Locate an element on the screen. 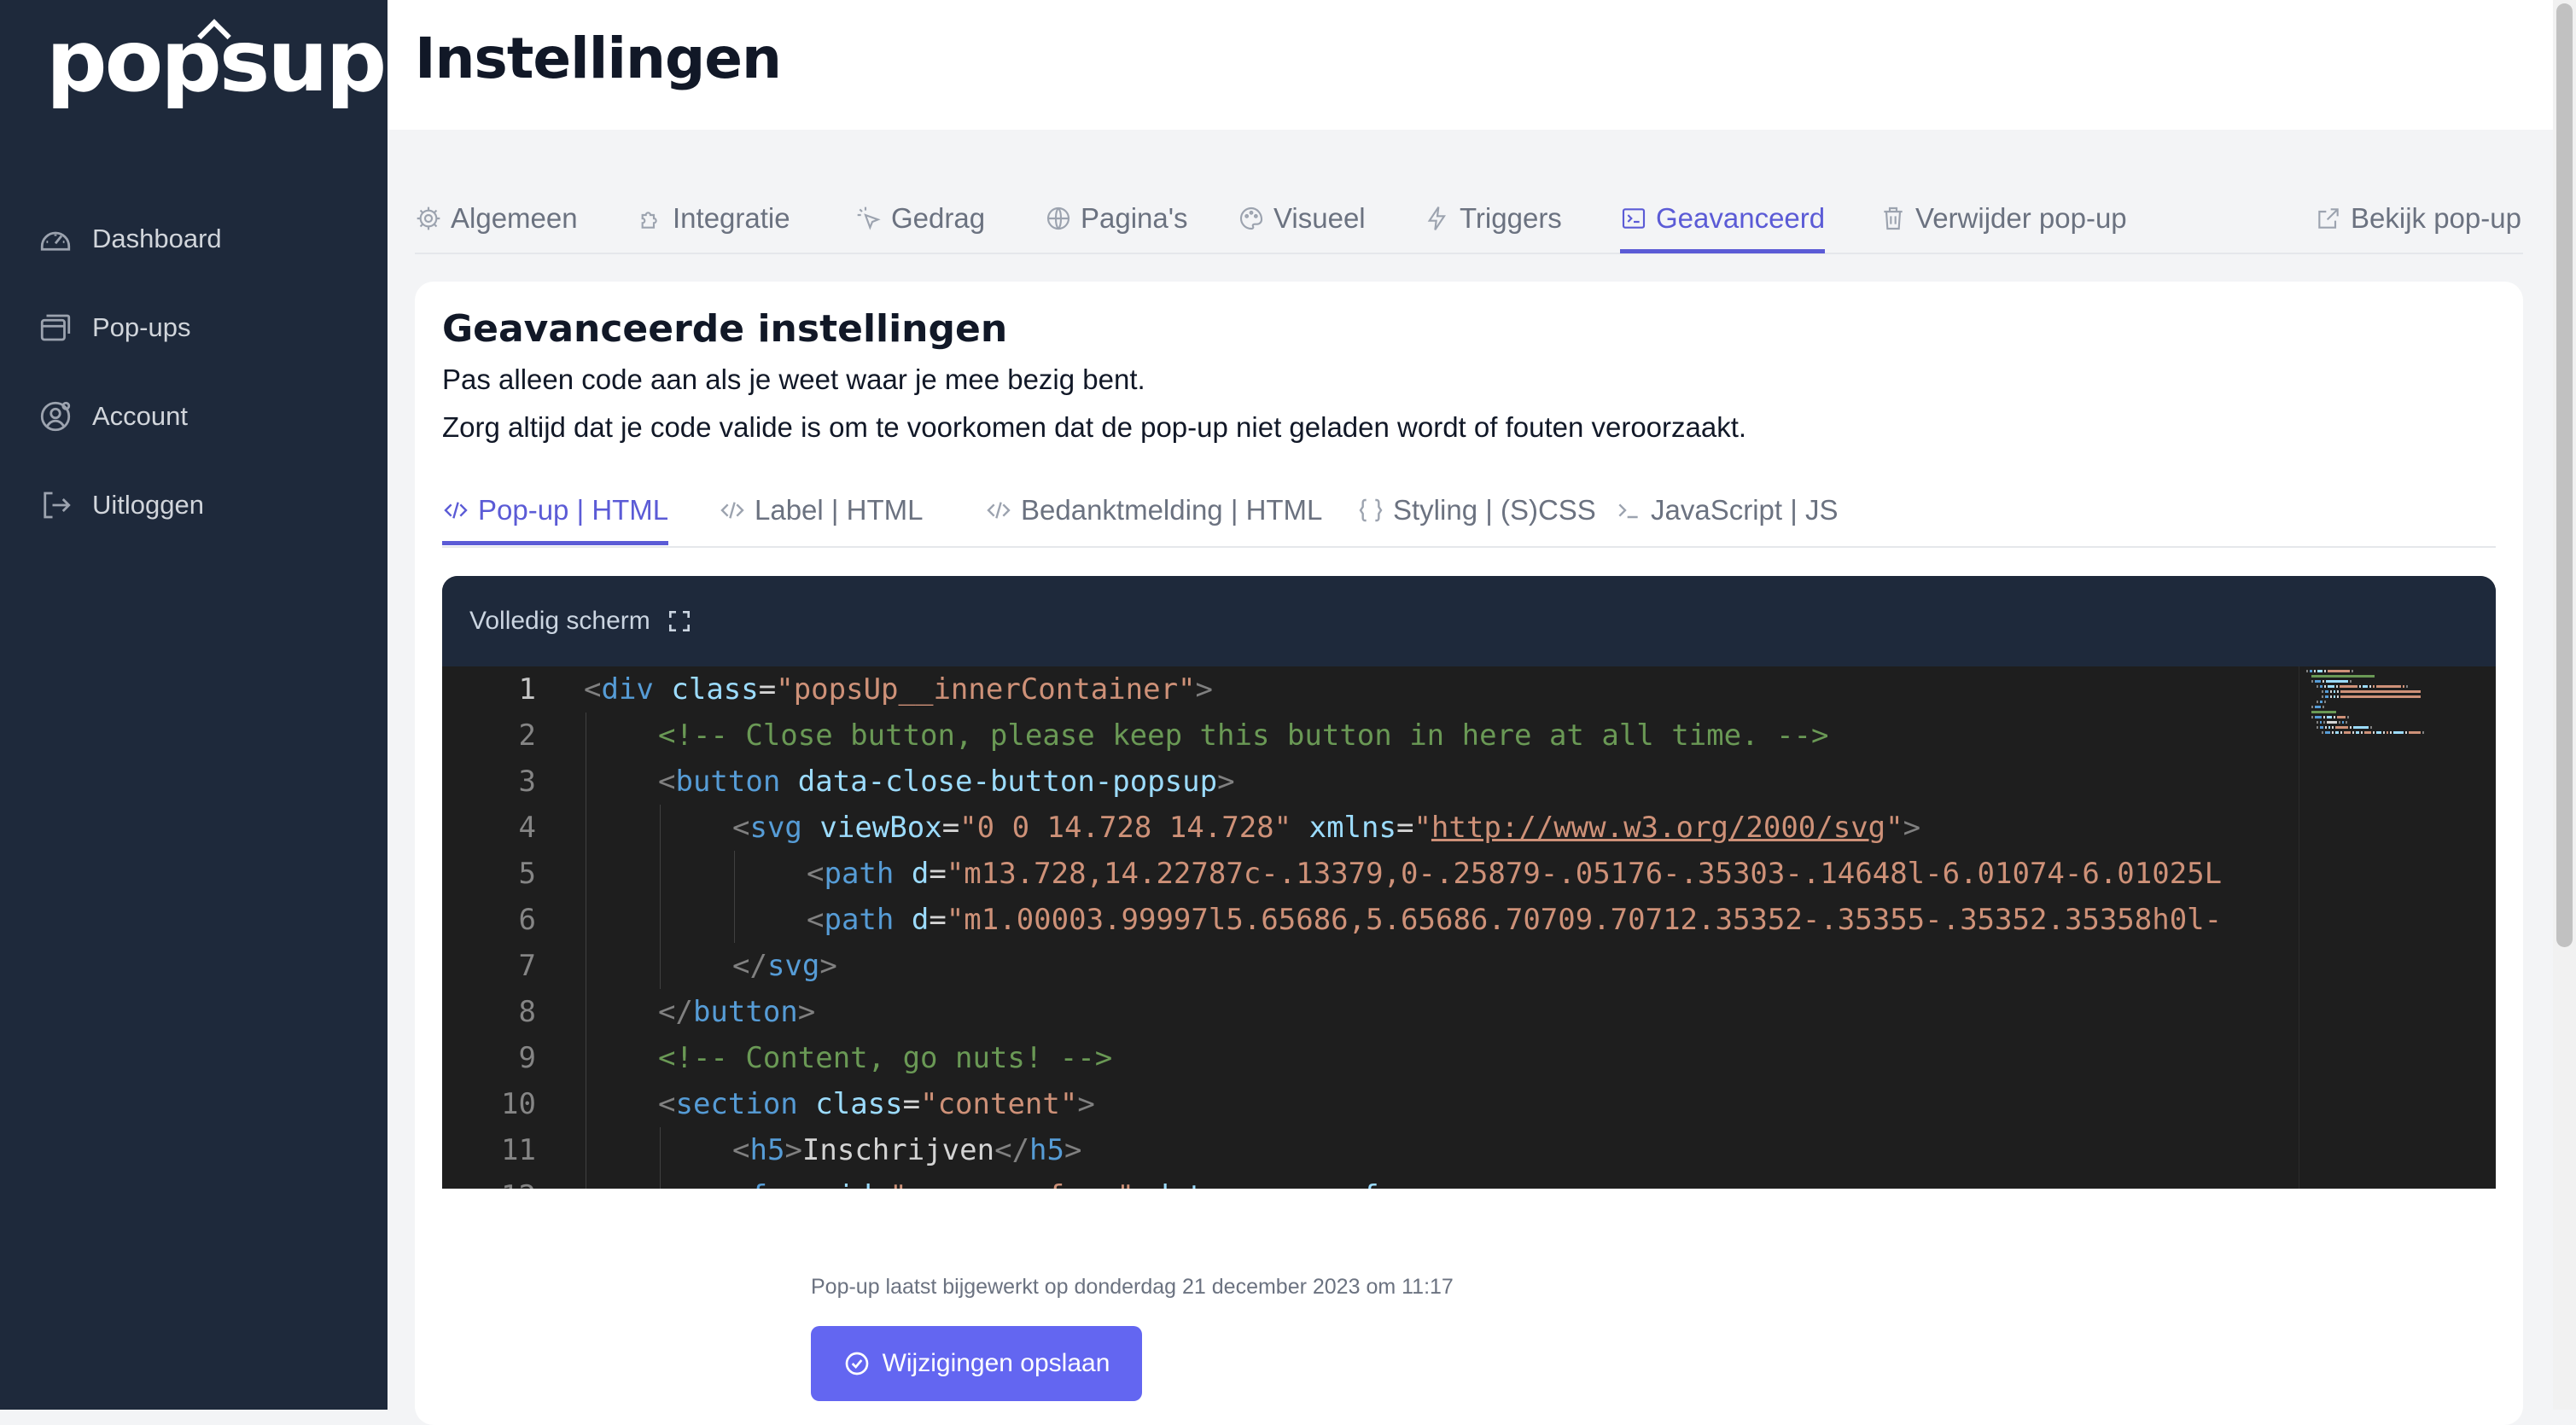  tab-gedrag: Gedrag is located at coordinates (920, 218).